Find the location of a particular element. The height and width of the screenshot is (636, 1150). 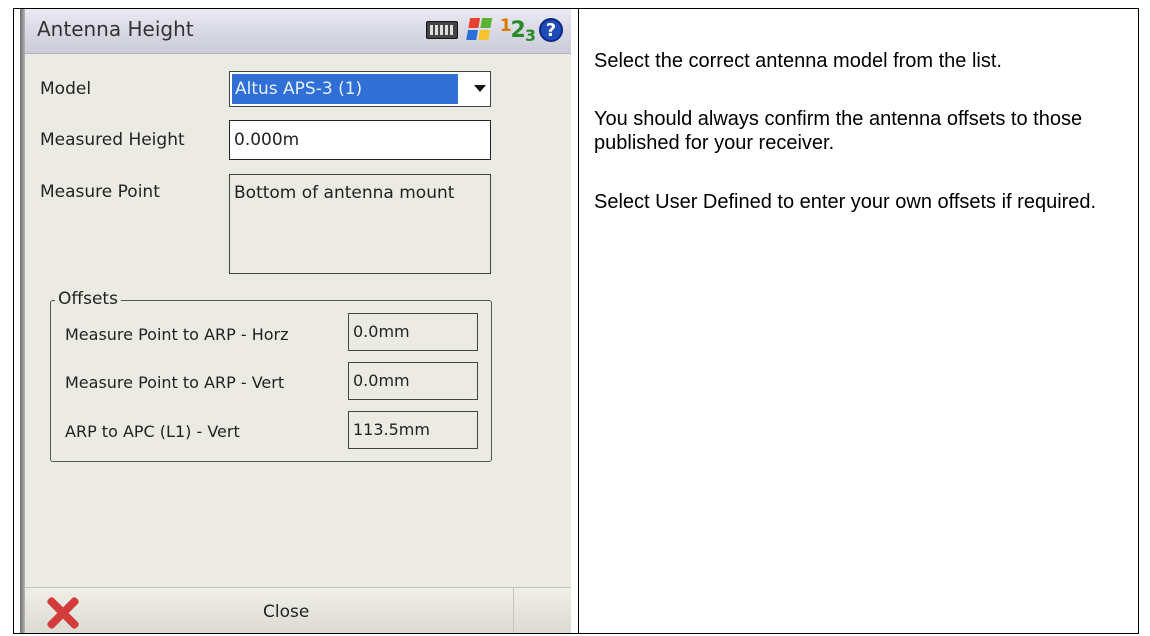

measure-point-label: Measure Point is located at coordinates (100, 192).